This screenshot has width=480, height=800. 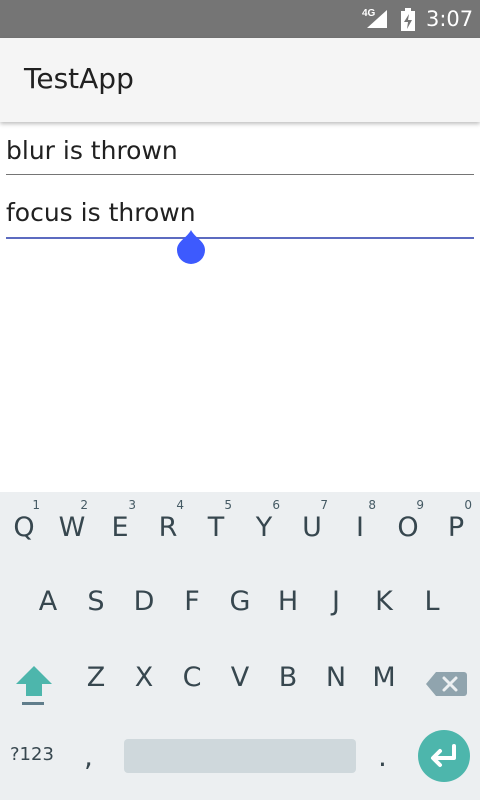 What do you see at coordinates (132, 505) in the screenshot?
I see `key-hint: 3` at bounding box center [132, 505].